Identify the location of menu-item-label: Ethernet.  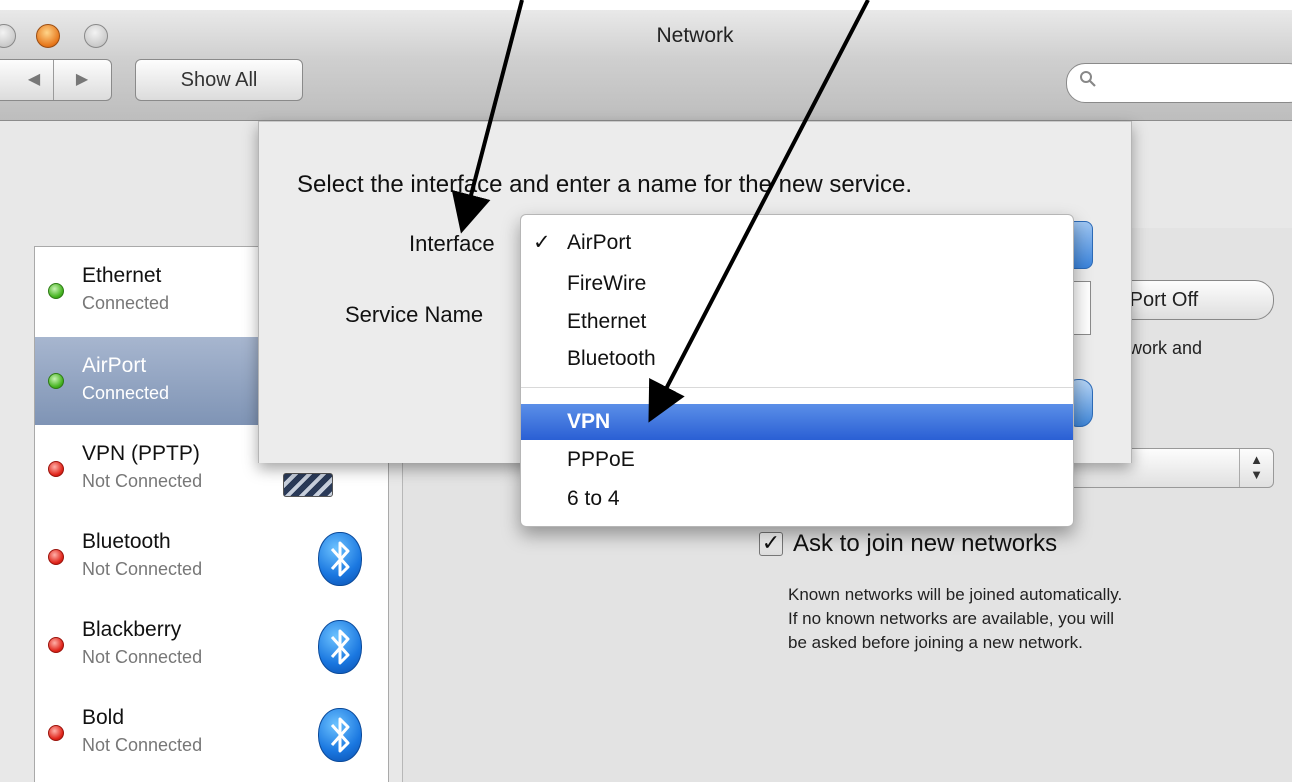
(607, 321).